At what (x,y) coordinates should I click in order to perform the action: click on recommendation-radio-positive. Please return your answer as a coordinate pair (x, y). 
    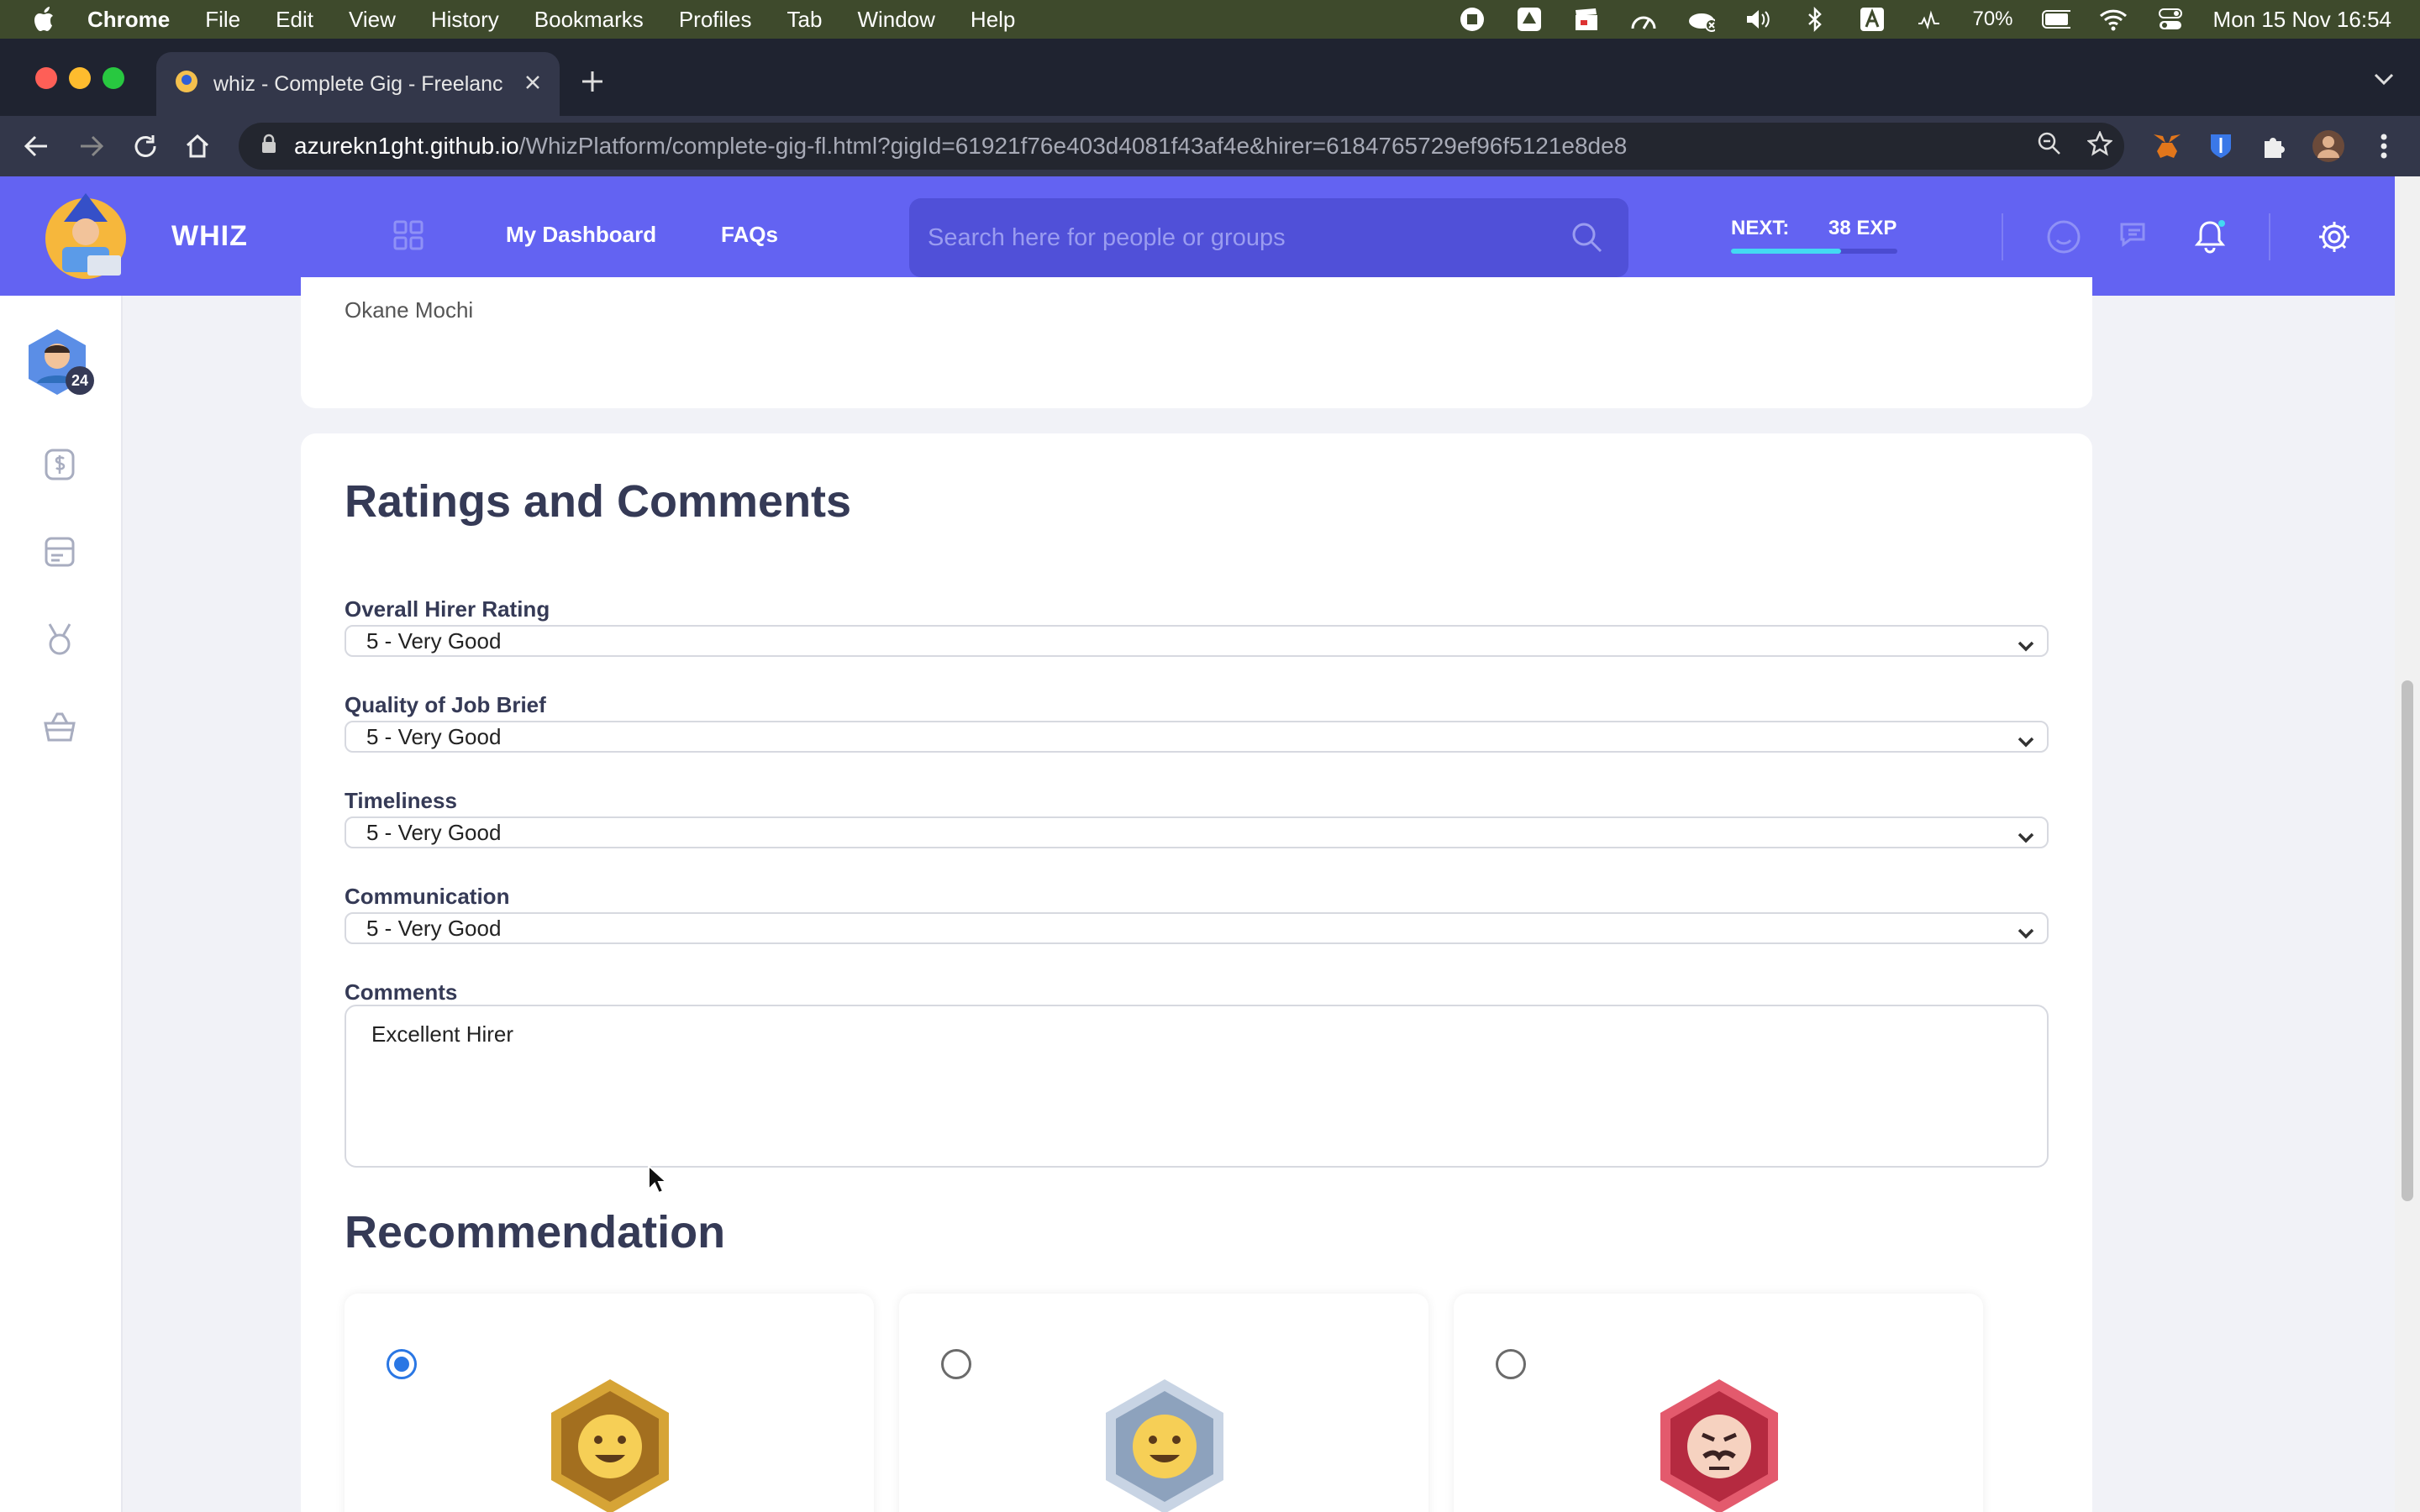
    Looking at the image, I should click on (402, 1364).